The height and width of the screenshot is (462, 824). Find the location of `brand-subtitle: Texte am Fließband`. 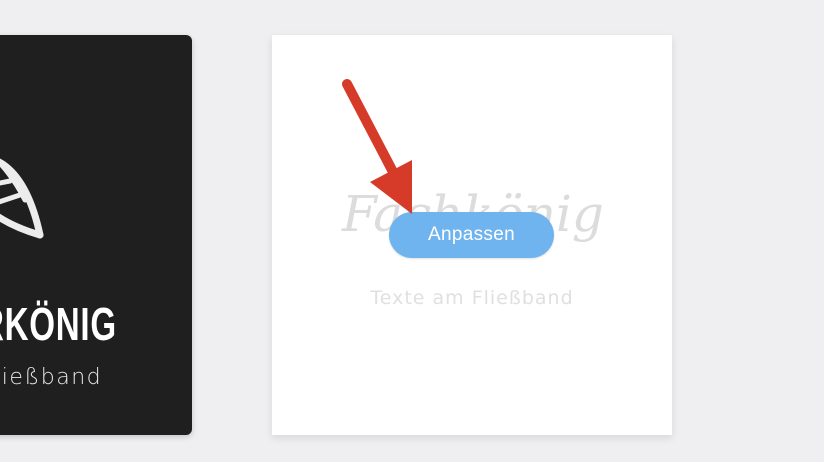

brand-subtitle: Texte am Fließband is located at coordinates (472, 298).